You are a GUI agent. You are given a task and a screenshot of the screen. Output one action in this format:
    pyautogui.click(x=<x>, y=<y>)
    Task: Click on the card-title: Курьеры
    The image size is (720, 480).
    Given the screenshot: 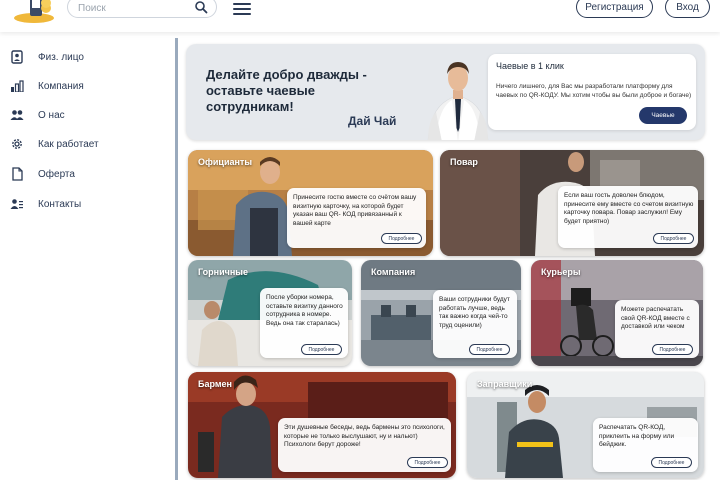 What is the action you would take?
    pyautogui.click(x=561, y=272)
    